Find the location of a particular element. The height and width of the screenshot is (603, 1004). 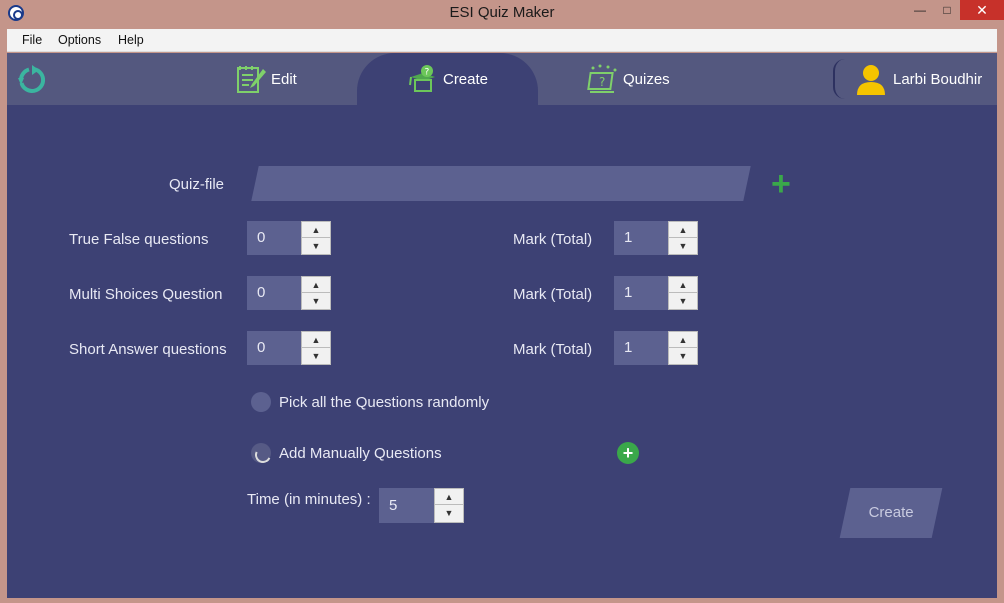

menu-bar: File Options Help is located at coordinates (502, 40).